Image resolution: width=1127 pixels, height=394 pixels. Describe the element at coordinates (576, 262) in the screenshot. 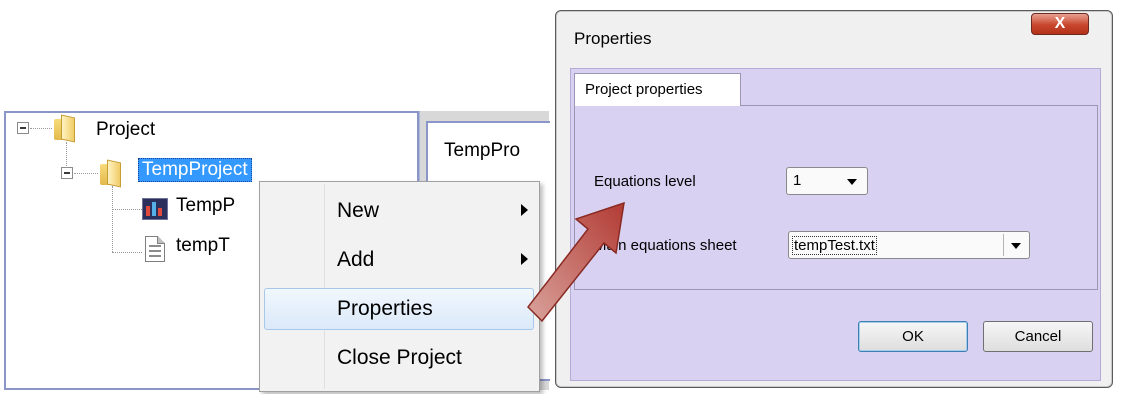

I see `annotation-arrow-icon` at that location.